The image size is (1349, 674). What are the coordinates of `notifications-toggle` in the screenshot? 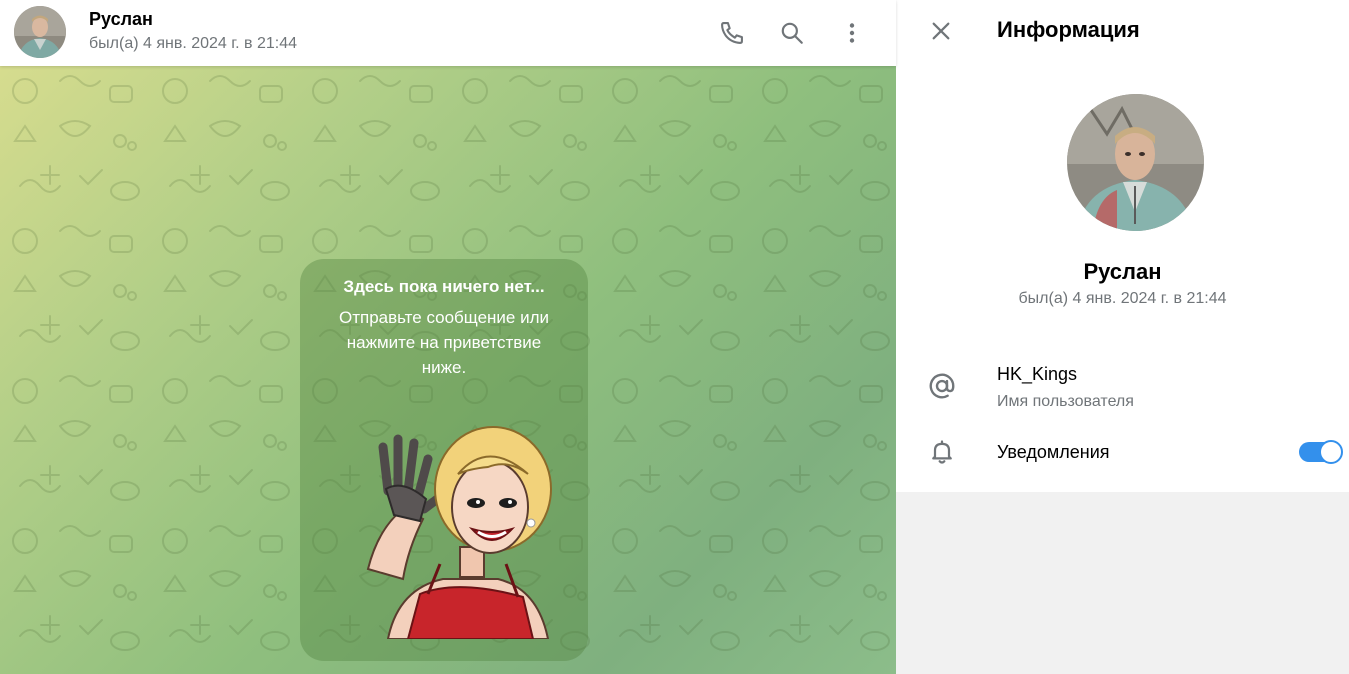 It's located at (1321, 452).